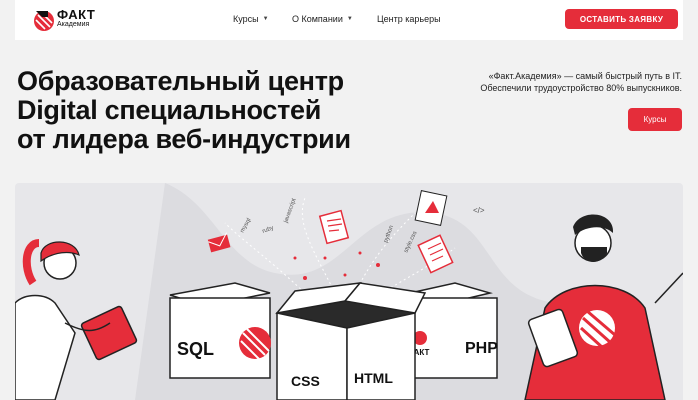 This screenshot has height=400, width=698. What do you see at coordinates (290, 211) in the screenshot?
I see `floating-word: javascript` at bounding box center [290, 211].